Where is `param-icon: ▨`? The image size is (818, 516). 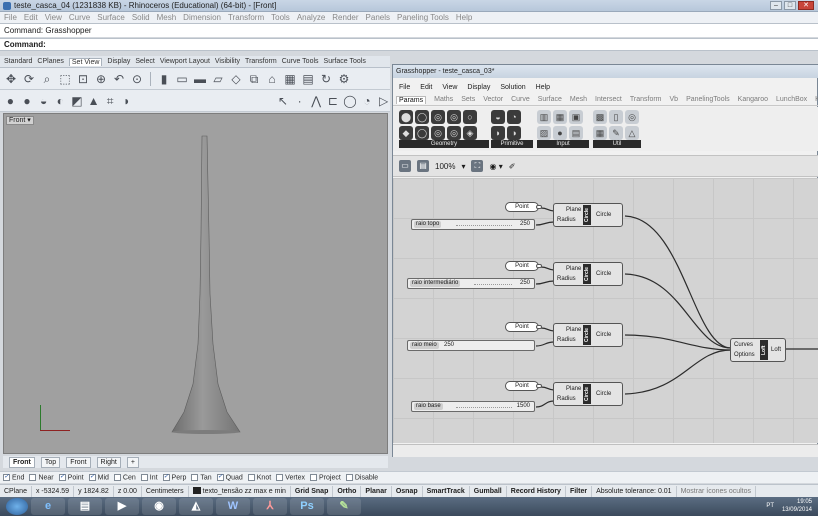
param-icon: ▨ is located at coordinates (544, 133).